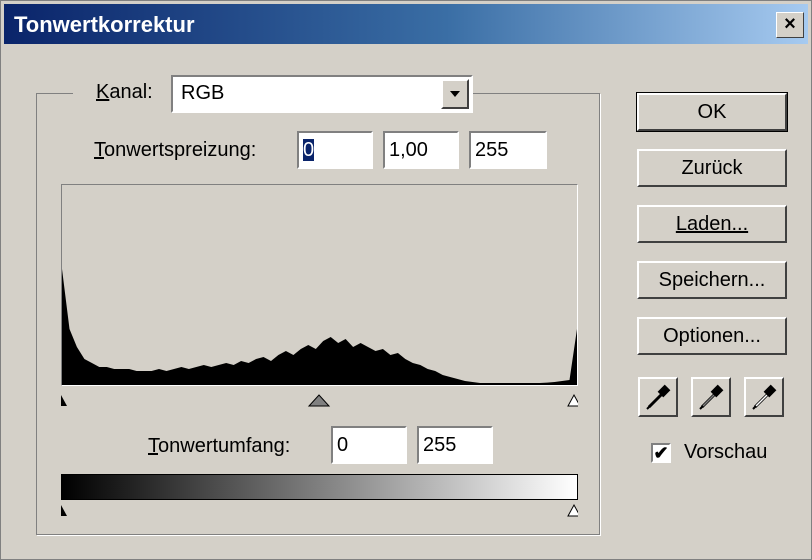 The image size is (812, 560). What do you see at coordinates (661, 453) in the screenshot?
I see `preview-checkbox: ✔` at bounding box center [661, 453].